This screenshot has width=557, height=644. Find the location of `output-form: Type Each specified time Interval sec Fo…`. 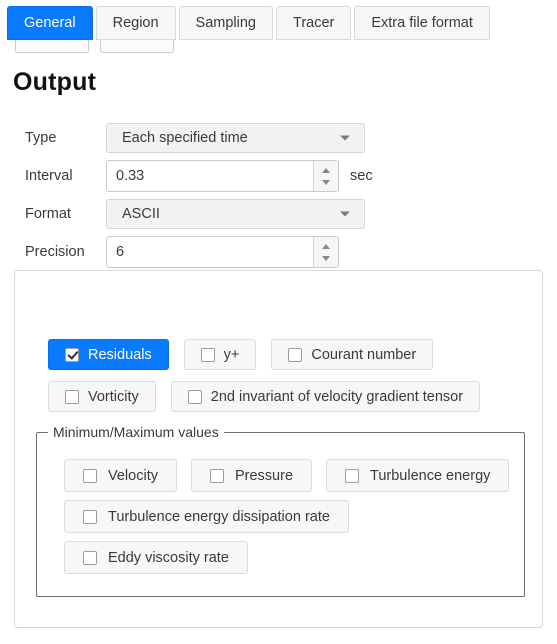

output-form: Type Each specified time Interval sec Fo… is located at coordinates (199, 196).